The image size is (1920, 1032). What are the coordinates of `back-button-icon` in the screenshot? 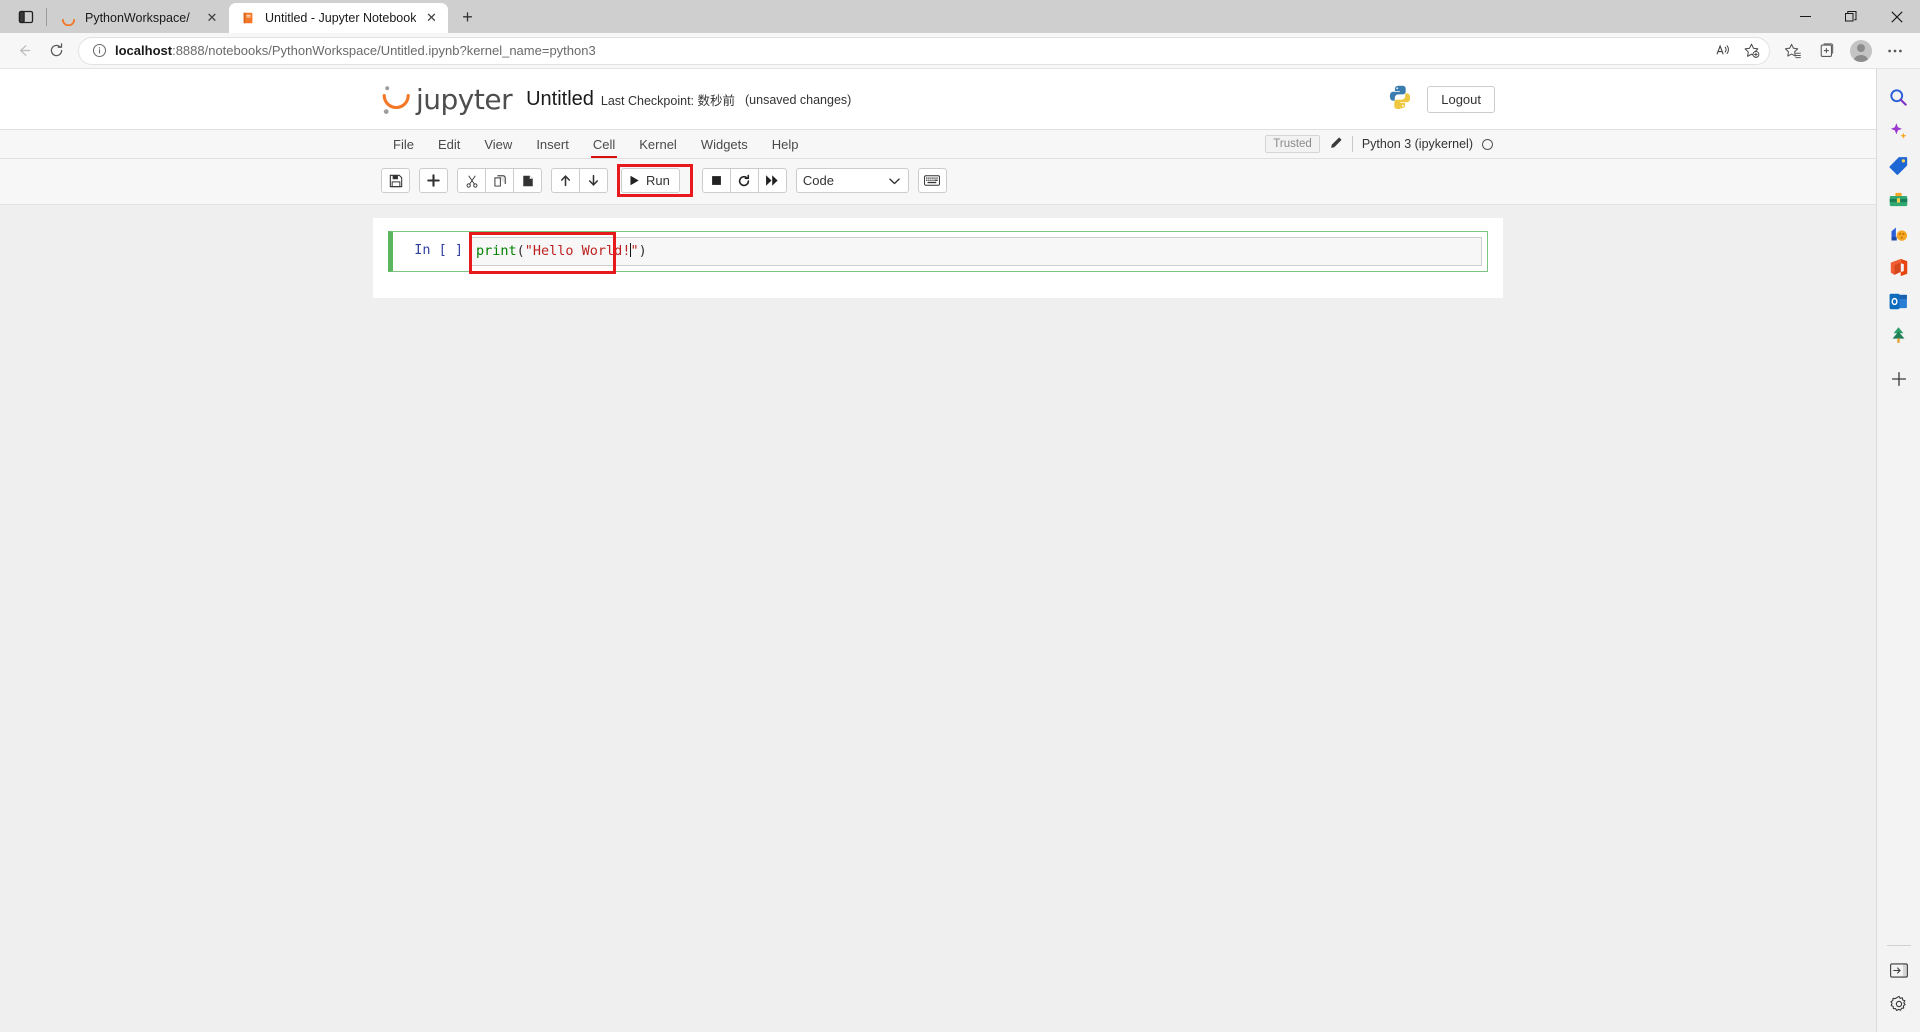 It's located at (24, 51).